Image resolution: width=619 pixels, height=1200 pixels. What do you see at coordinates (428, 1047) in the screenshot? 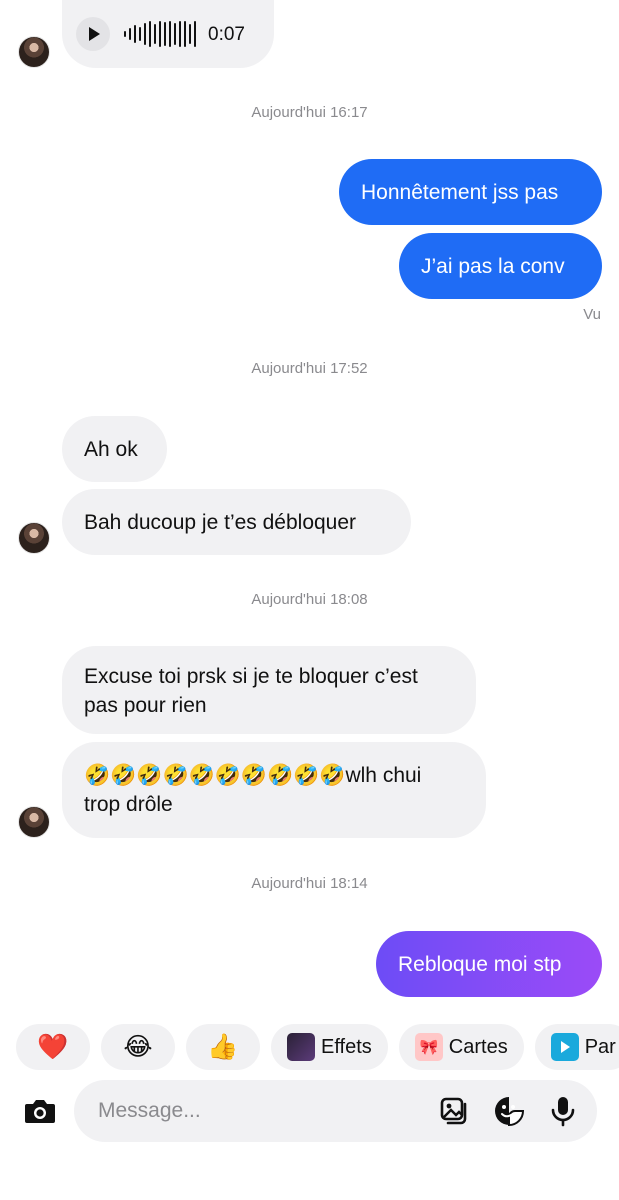
I see `gift-card-icon: 🎀` at bounding box center [428, 1047].